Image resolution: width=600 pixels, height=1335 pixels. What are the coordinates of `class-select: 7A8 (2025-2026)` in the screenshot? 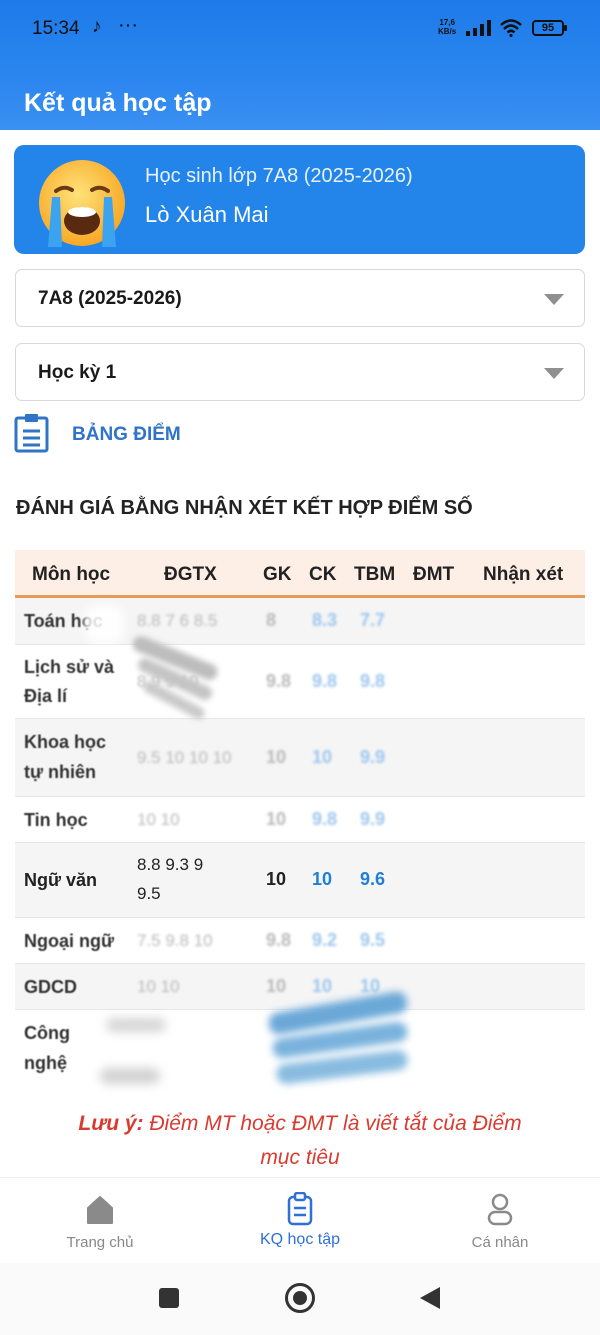 It's located at (300, 298).